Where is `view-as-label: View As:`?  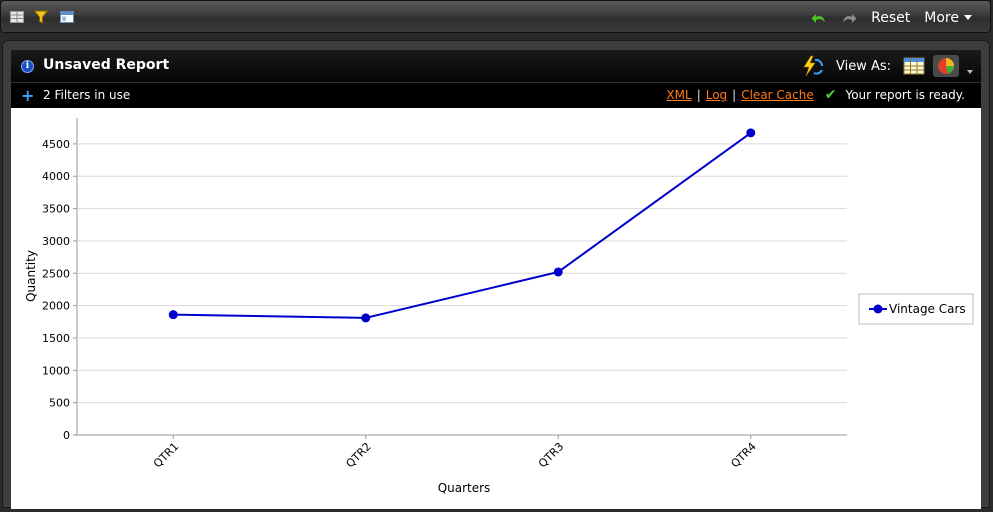 view-as-label: View As: is located at coordinates (863, 66).